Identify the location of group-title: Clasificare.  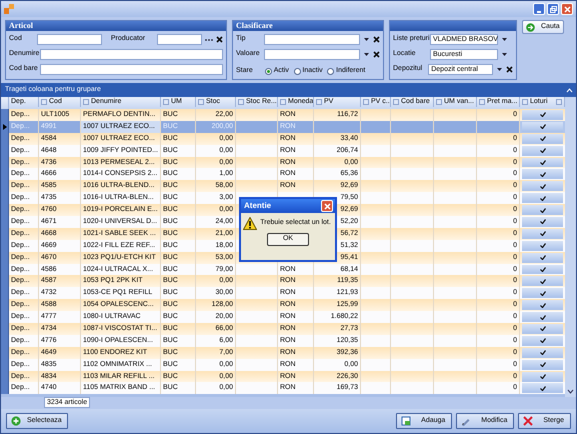
(308, 26).